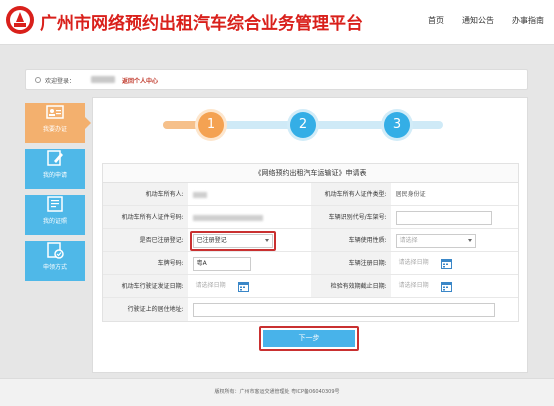 The height and width of the screenshot is (406, 554). I want to click on clock-icon, so click(38, 80).